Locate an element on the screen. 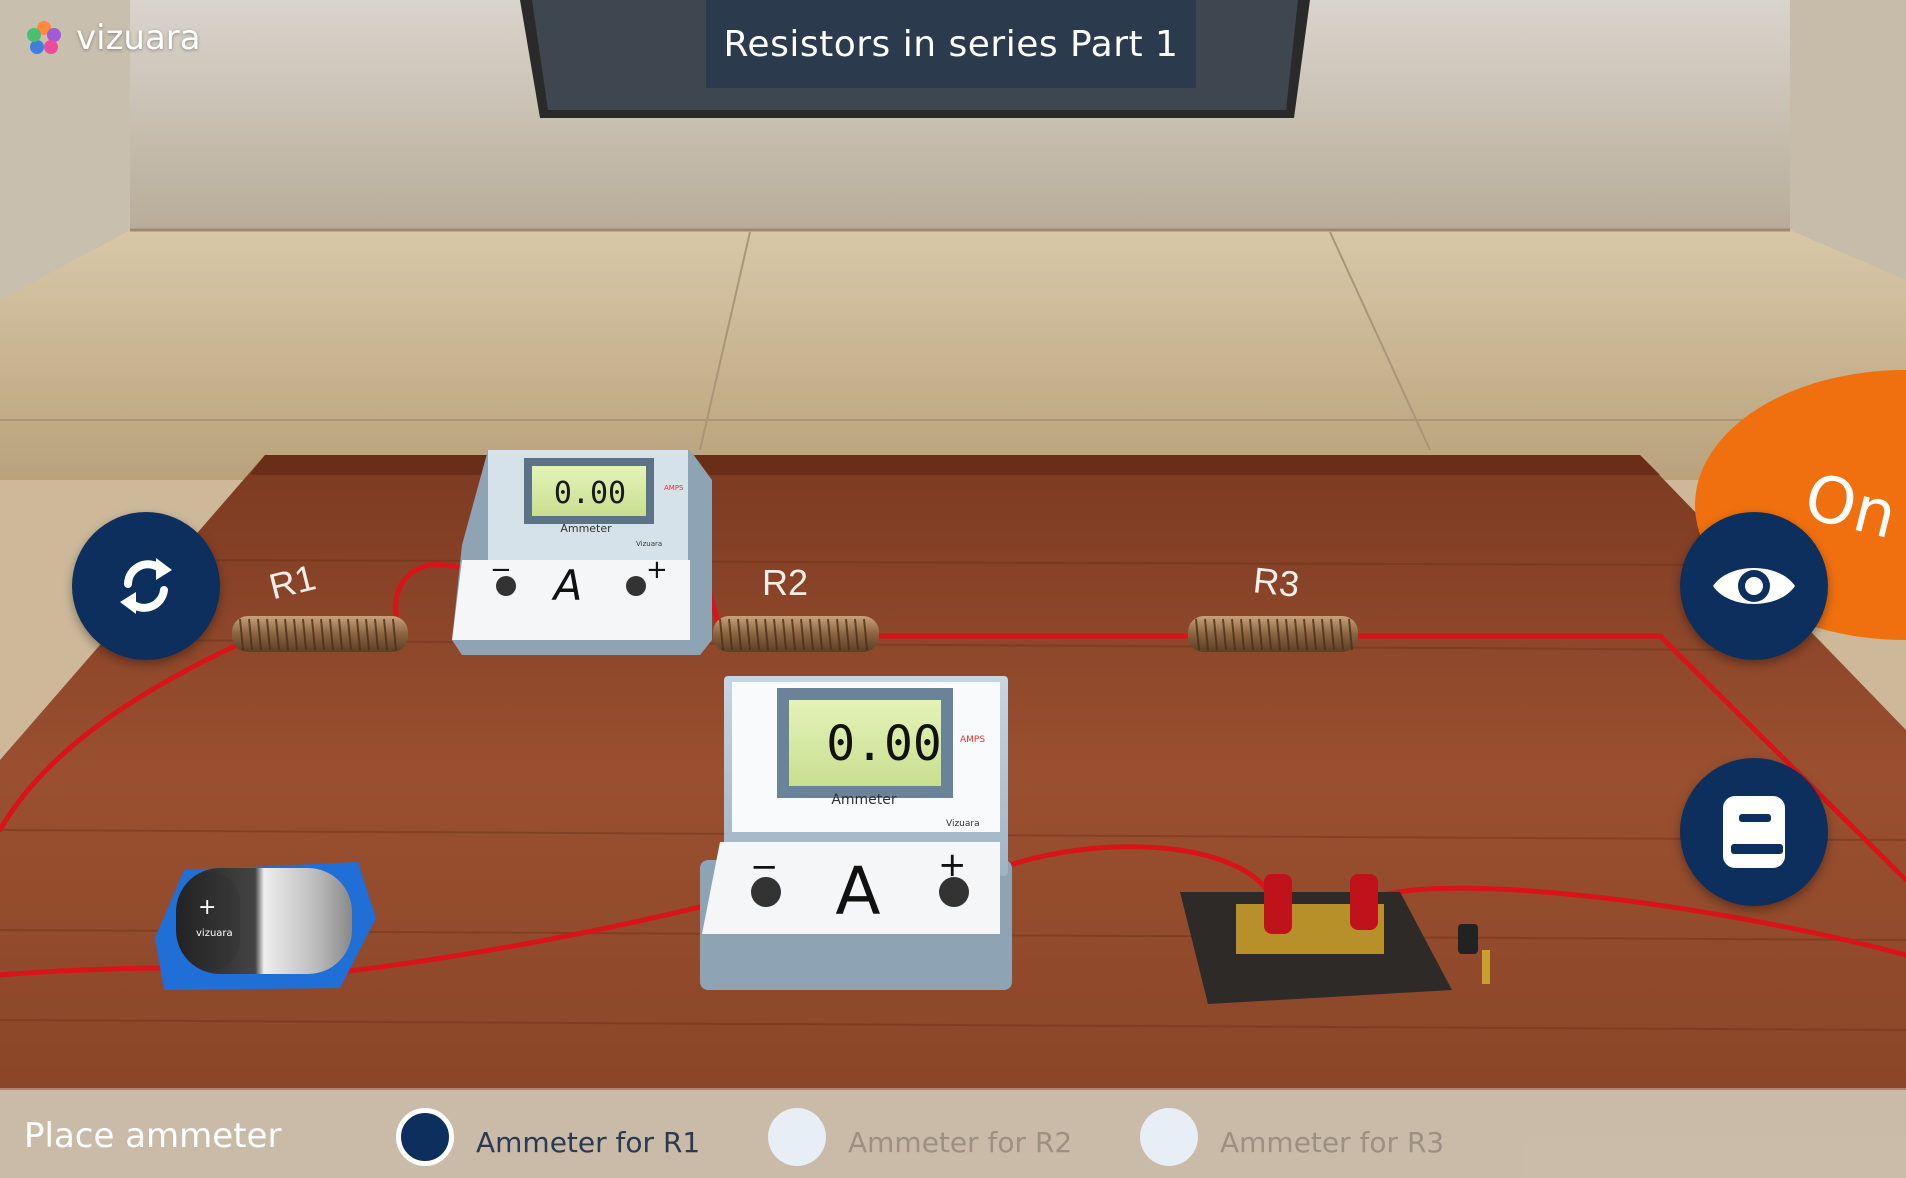  brand-name: vizuara is located at coordinates (138, 38).